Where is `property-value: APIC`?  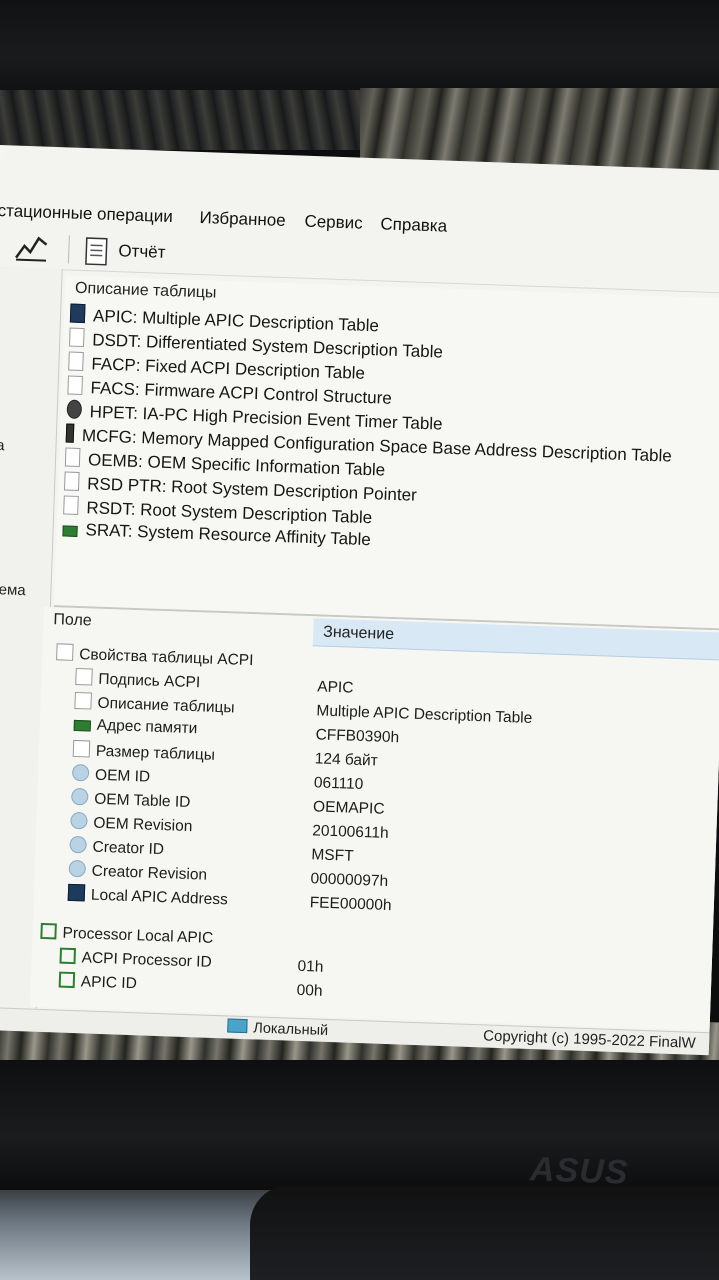 property-value: APIC is located at coordinates (335, 687).